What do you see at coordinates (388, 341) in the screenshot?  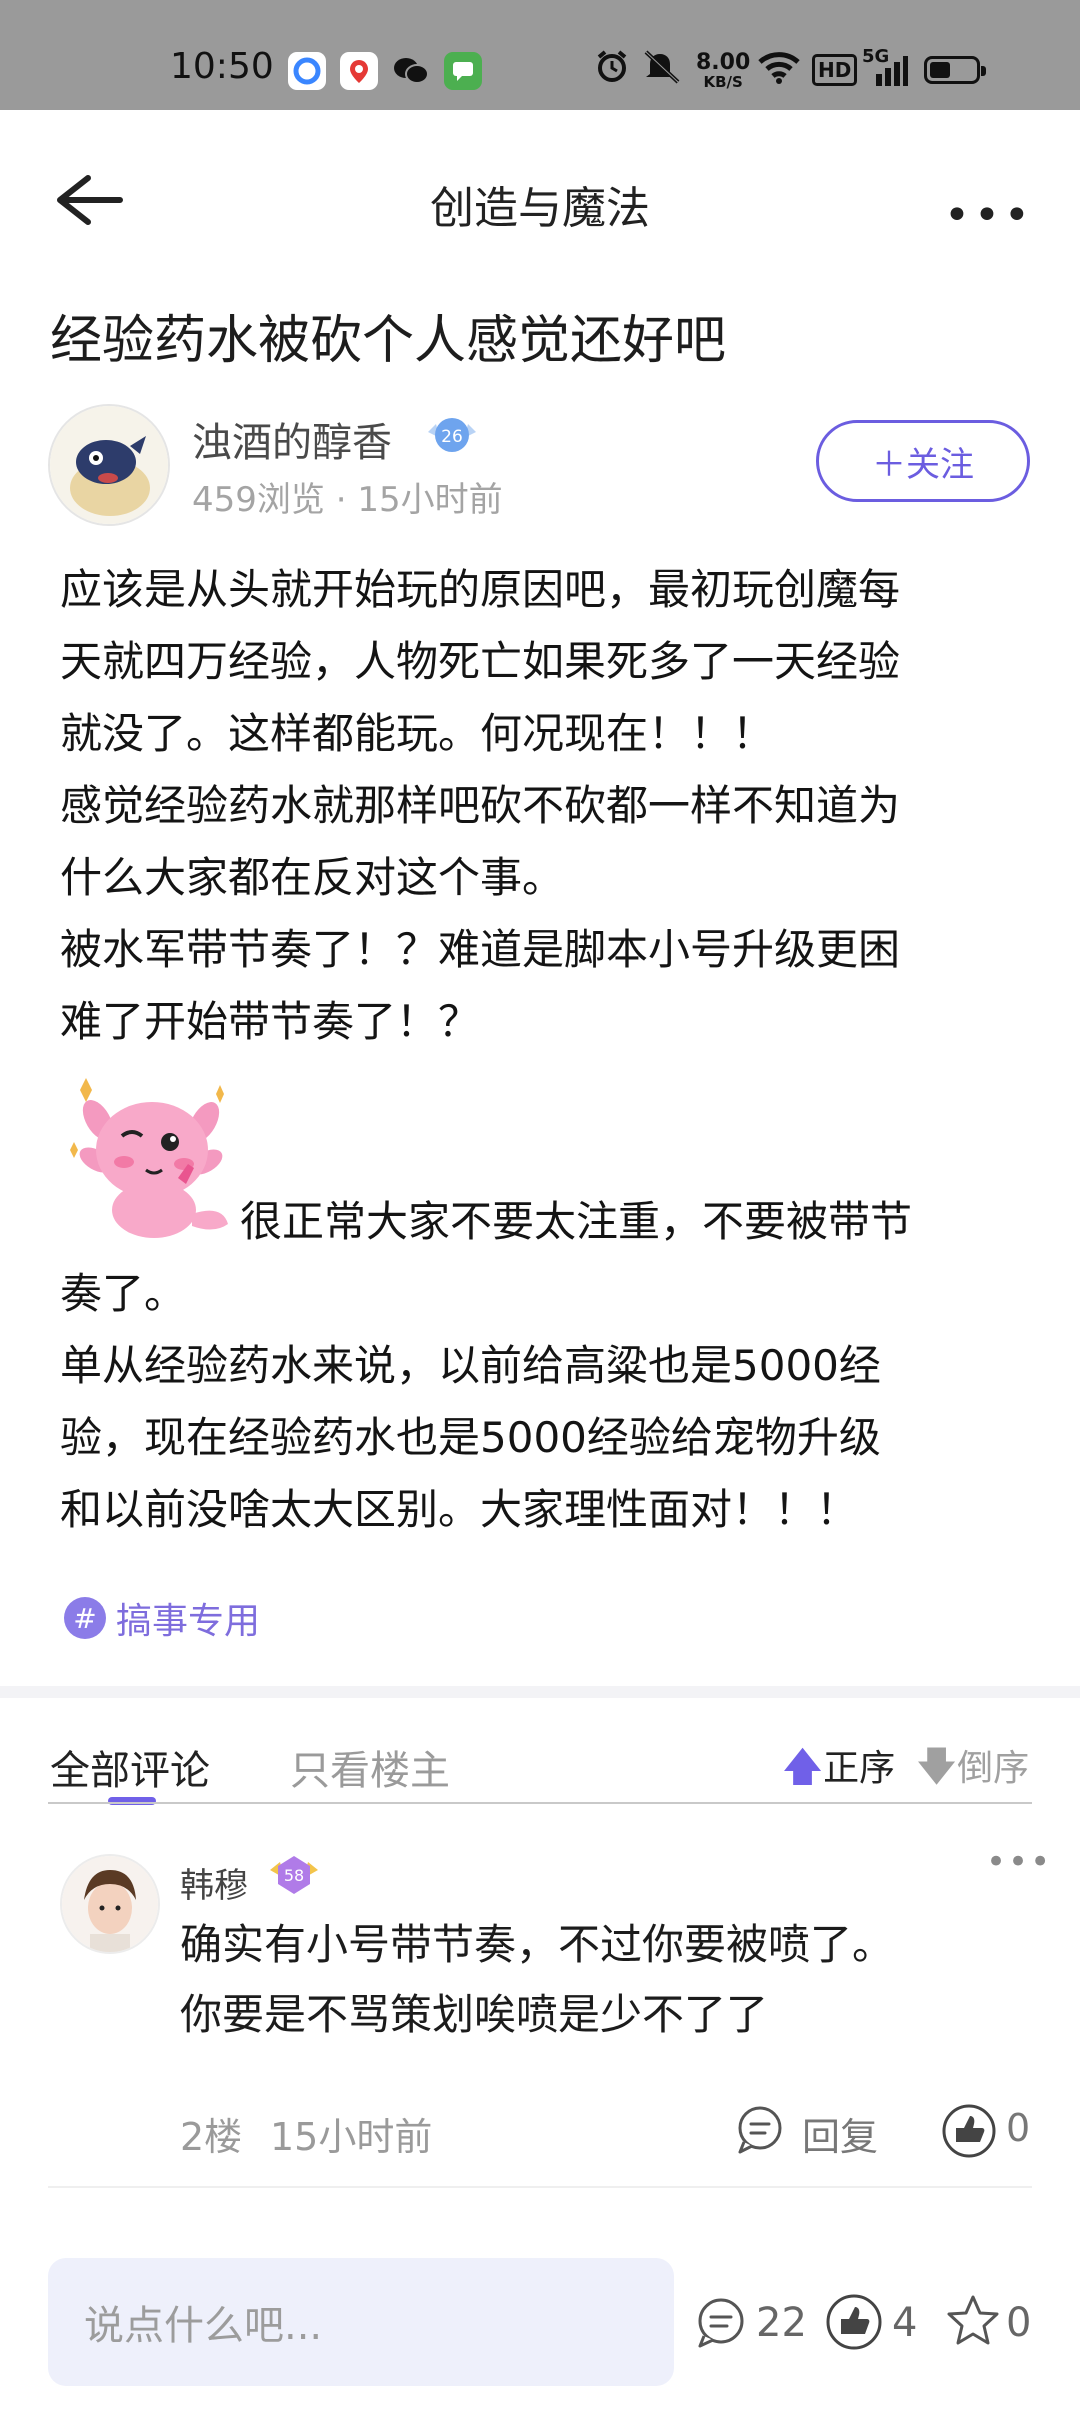 I see `post-title: 经验药水被砍个人感觉还好吧` at bounding box center [388, 341].